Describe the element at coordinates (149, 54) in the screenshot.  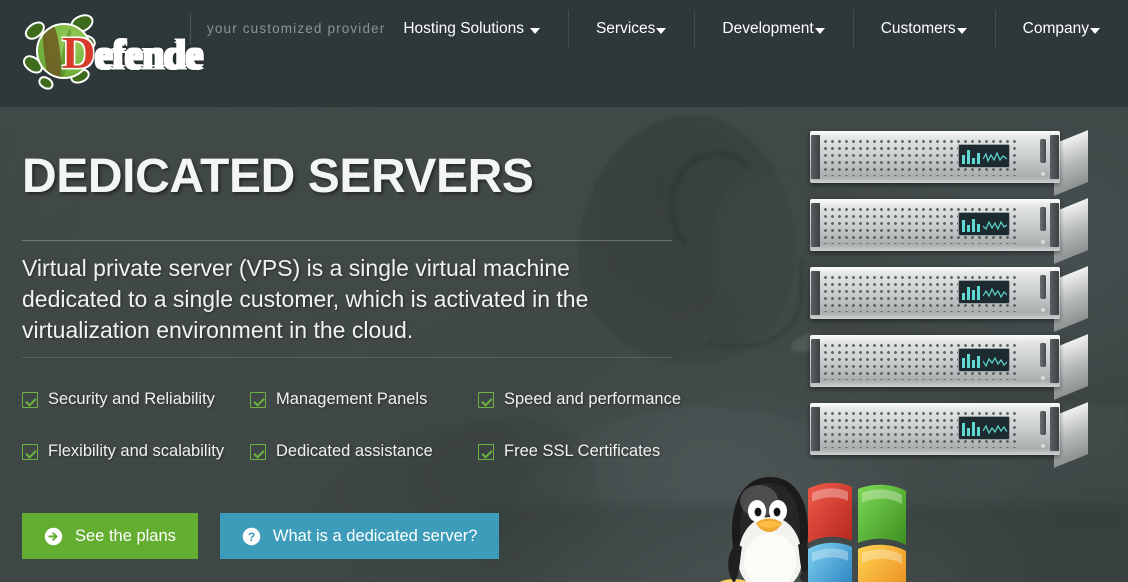
I see `brand-rest: efende` at that location.